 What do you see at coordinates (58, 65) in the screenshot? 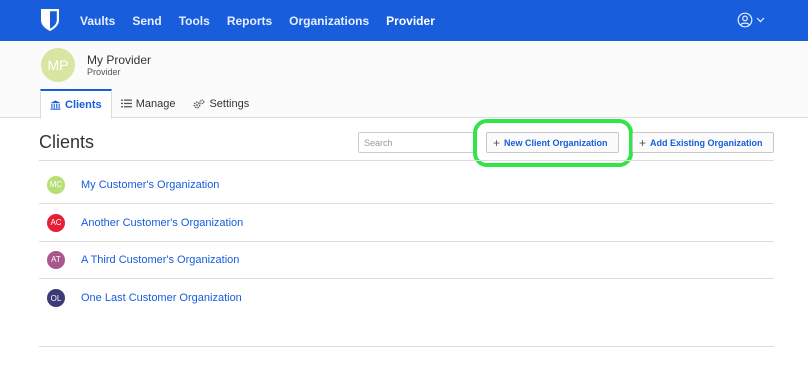
I see `provider-avatar: MP` at bounding box center [58, 65].